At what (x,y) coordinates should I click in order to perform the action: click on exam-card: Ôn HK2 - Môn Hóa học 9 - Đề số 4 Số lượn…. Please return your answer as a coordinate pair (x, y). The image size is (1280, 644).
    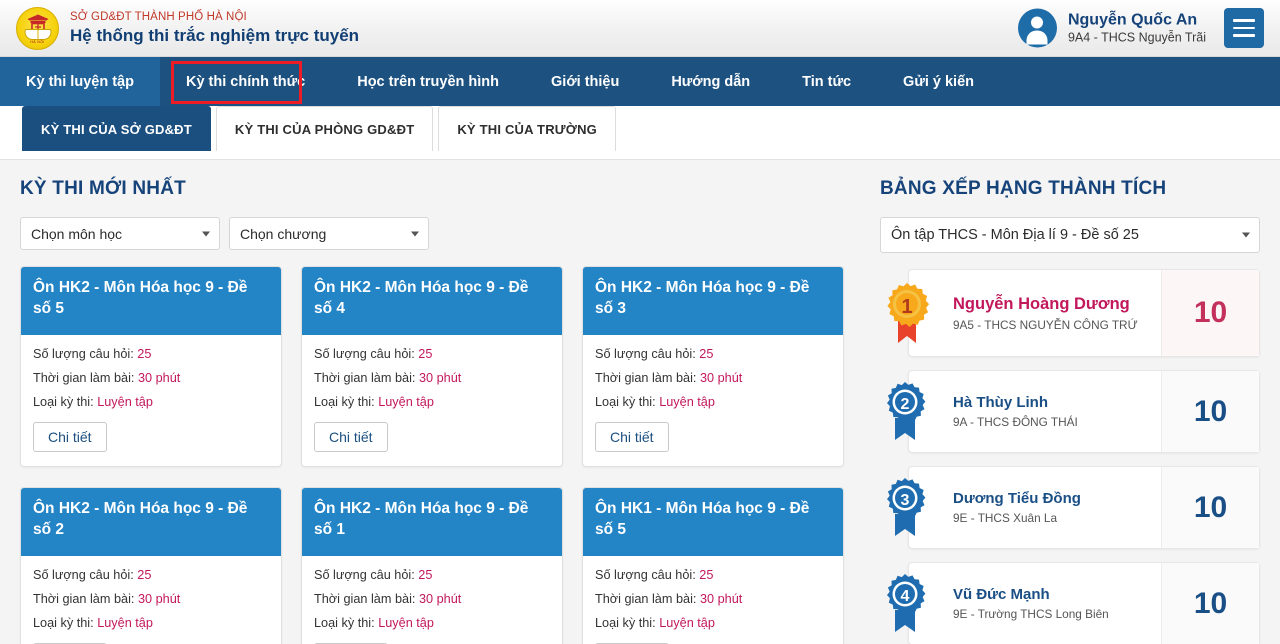
    Looking at the image, I should click on (432, 366).